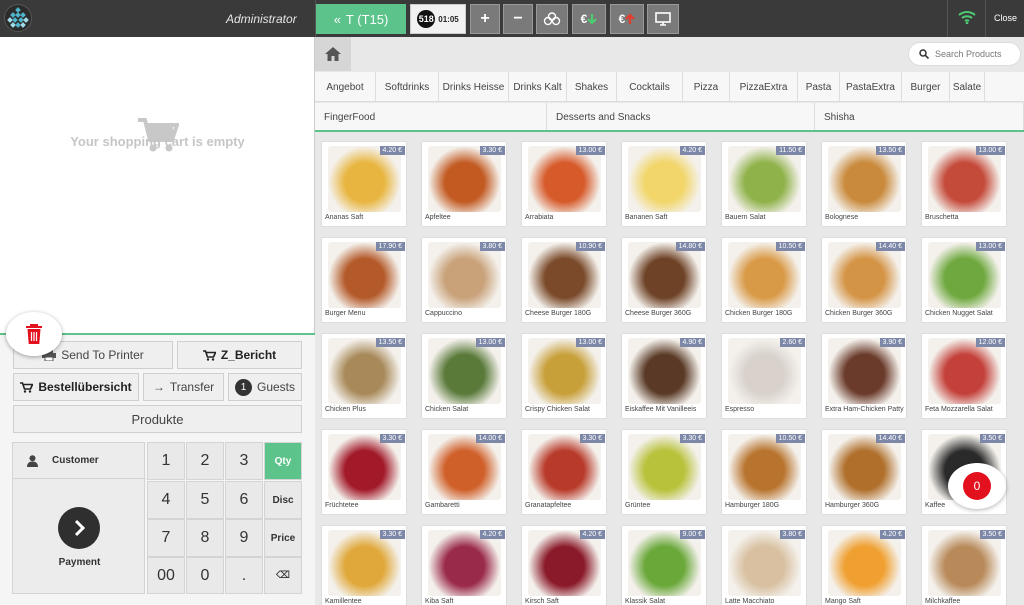 The image size is (1024, 605). I want to click on home-button, so click(333, 54).